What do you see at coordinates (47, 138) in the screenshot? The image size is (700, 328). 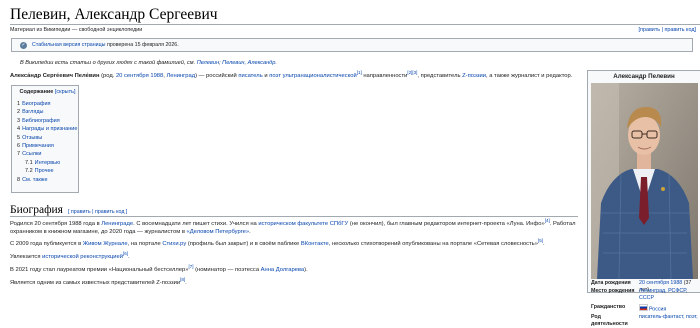 I see `toc-item-reviews: 5 Отзывы` at bounding box center [47, 138].